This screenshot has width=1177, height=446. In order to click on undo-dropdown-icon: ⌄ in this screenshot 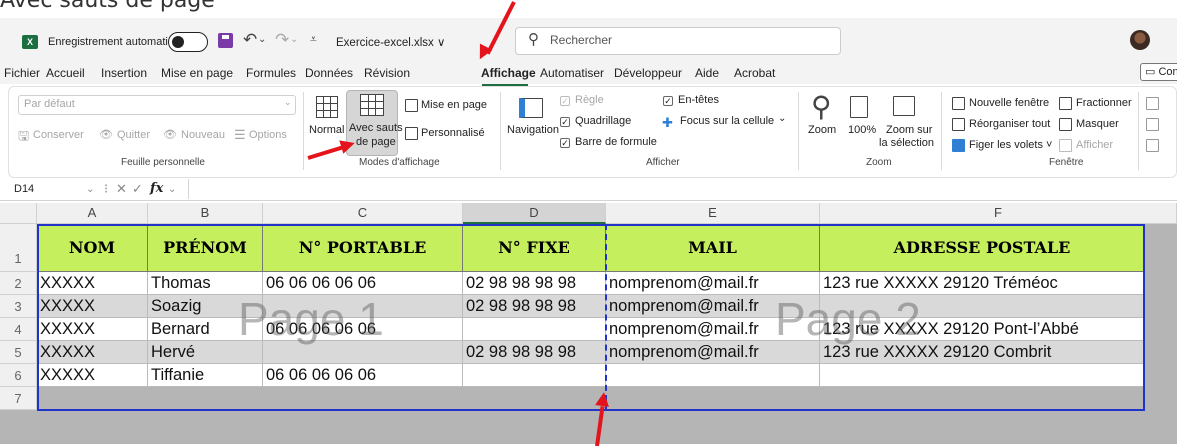, I will do `click(262, 39)`.